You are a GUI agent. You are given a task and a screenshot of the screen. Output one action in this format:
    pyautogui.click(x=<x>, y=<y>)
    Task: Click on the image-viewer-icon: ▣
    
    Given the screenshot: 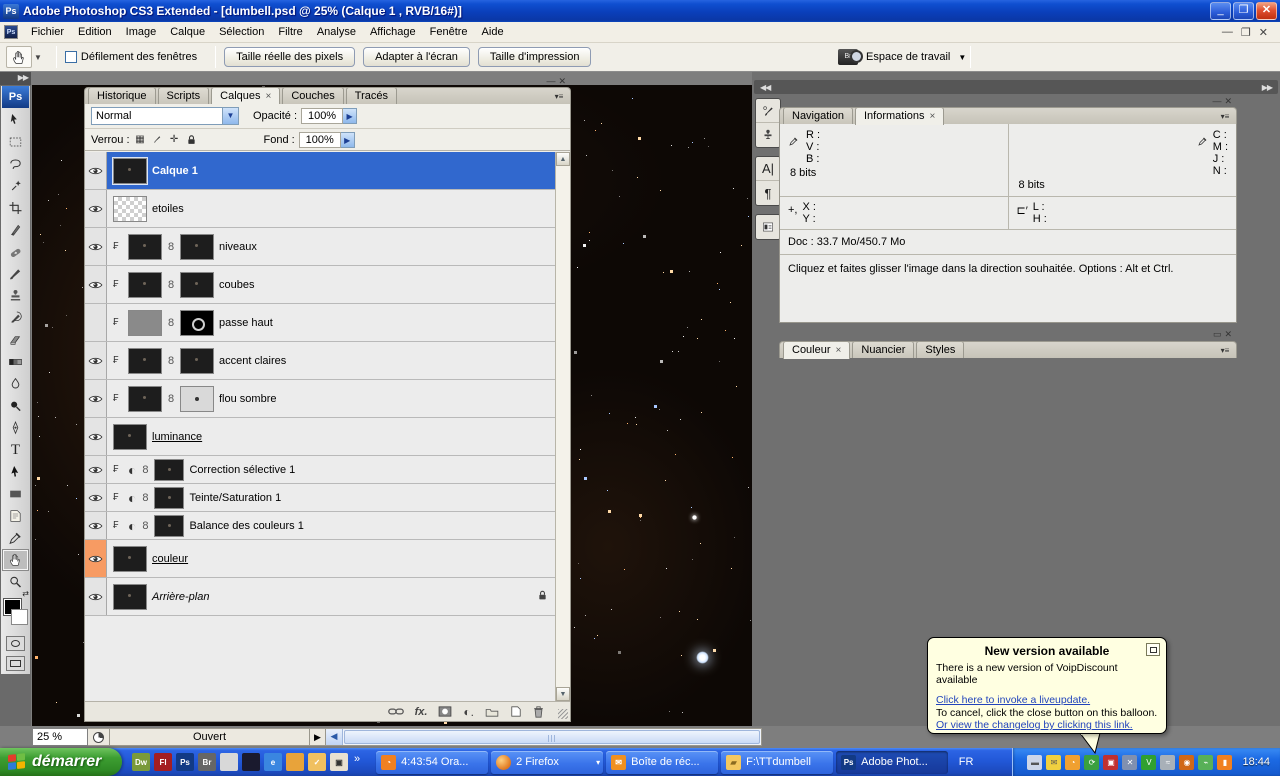 What is the action you would take?
    pyautogui.click(x=339, y=762)
    